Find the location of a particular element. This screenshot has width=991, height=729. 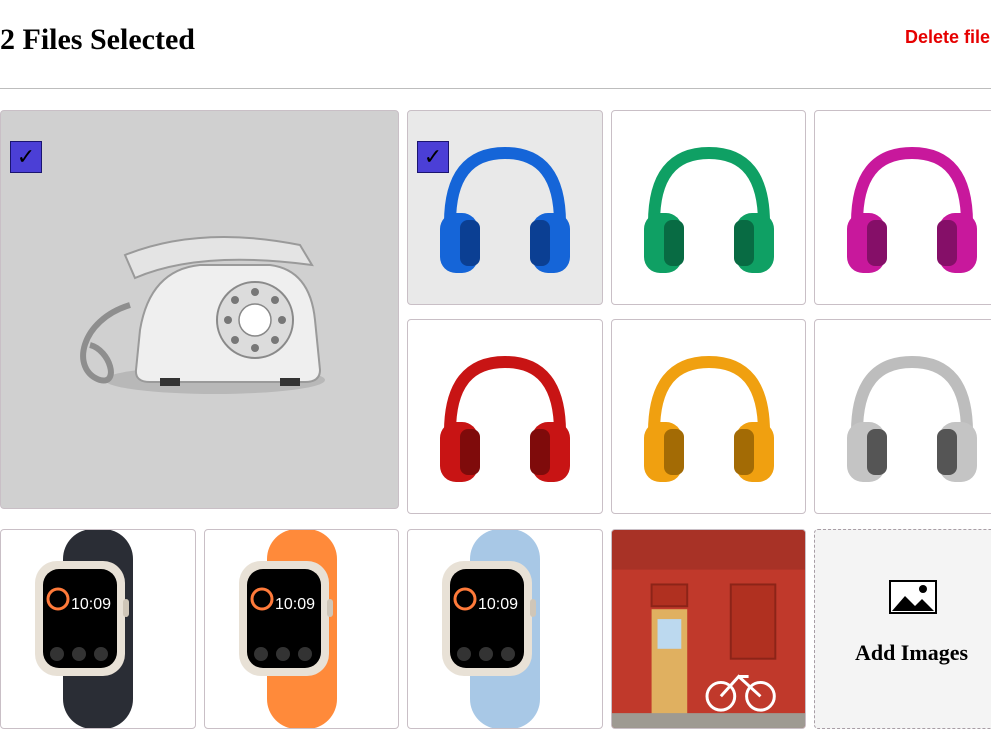

green-headphones-image is located at coordinates (708, 207).